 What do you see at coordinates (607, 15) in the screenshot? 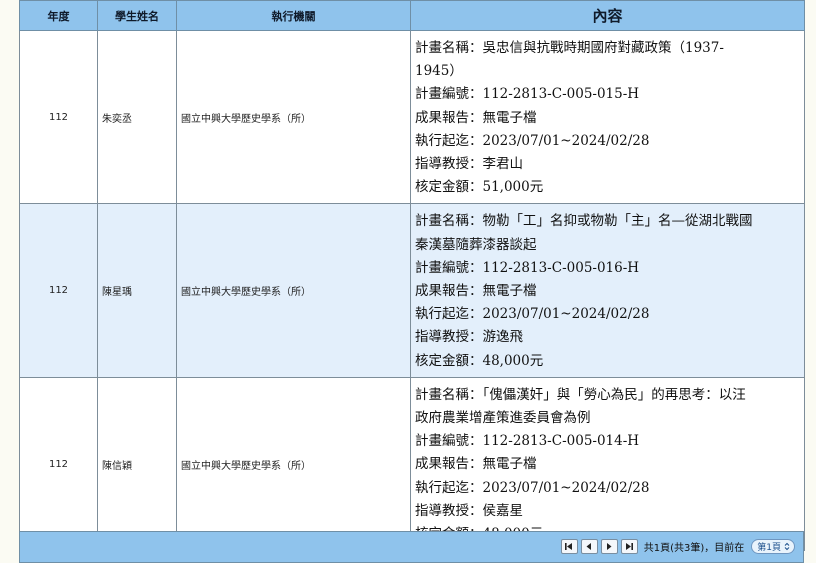
I see `header-content: 內容` at bounding box center [607, 15].